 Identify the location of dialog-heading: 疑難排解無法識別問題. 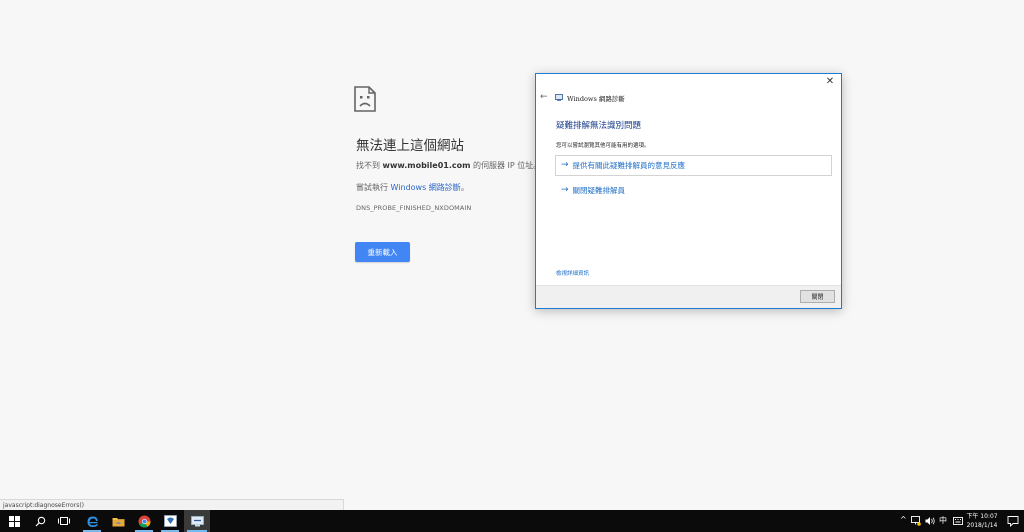
(599, 126).